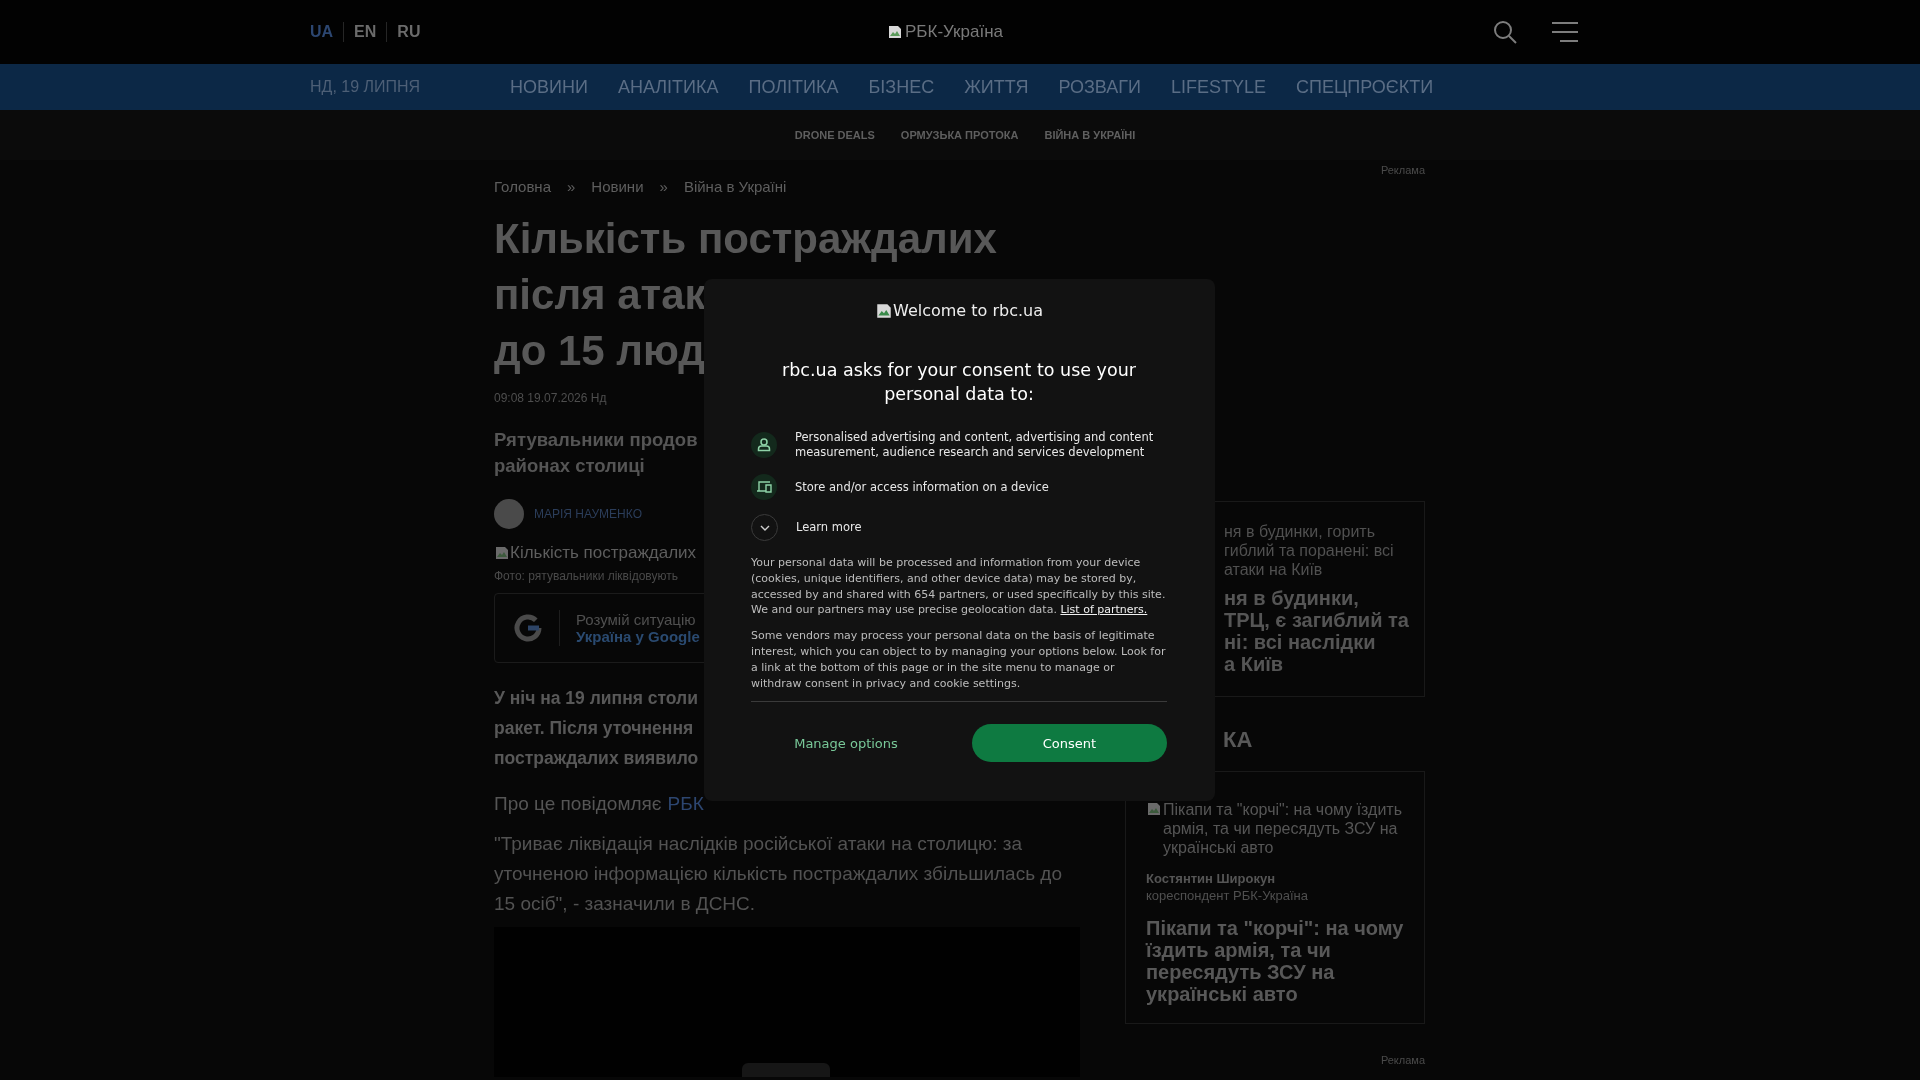 Image resolution: width=1920 pixels, height=1080 pixels. What do you see at coordinates (596, 698) in the screenshot?
I see `article-paragraph: У ніч на 19 липня столи` at bounding box center [596, 698].